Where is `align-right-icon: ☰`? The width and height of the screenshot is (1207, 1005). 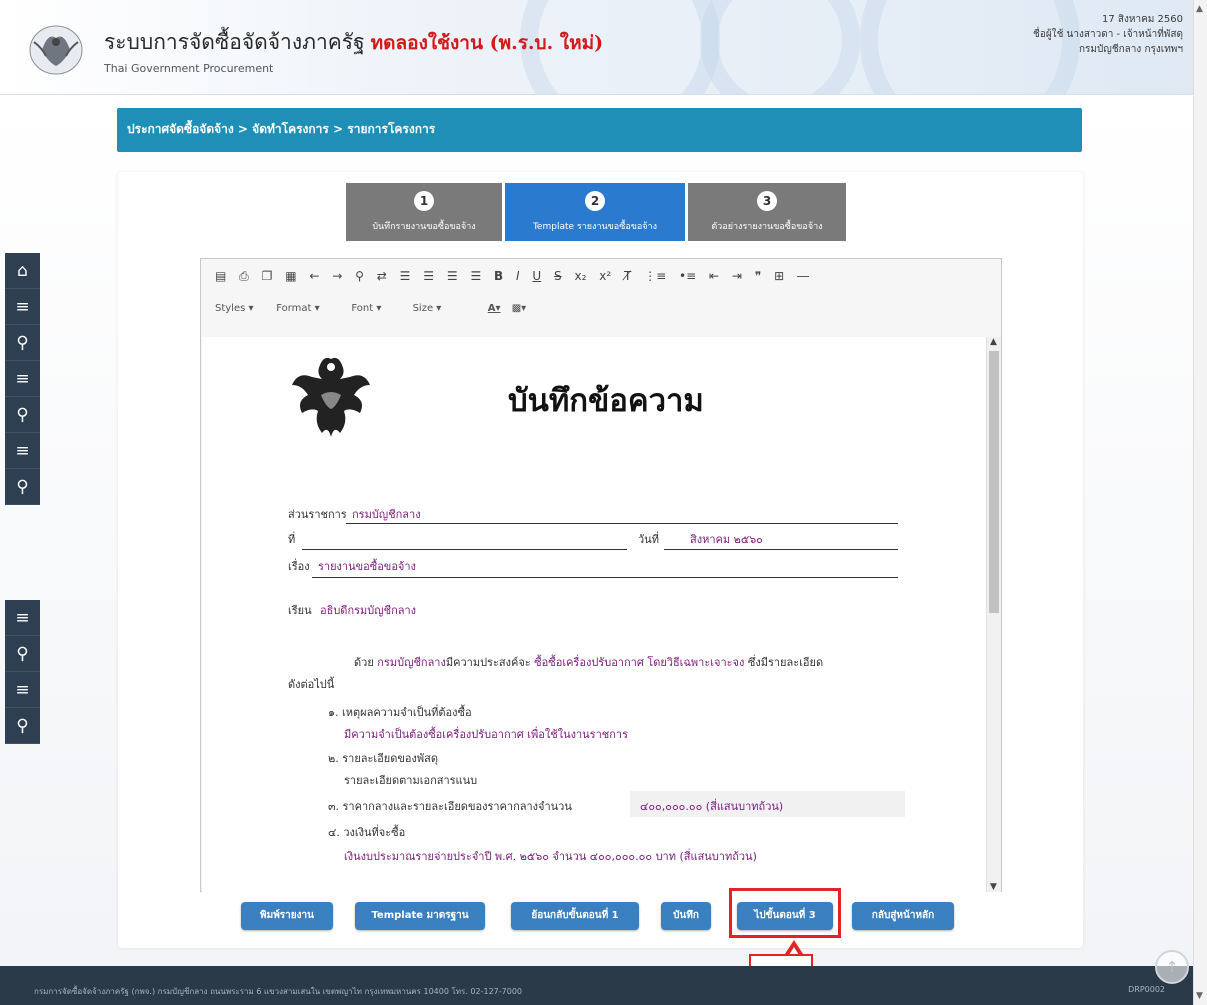 align-right-icon: ☰ is located at coordinates (452, 276).